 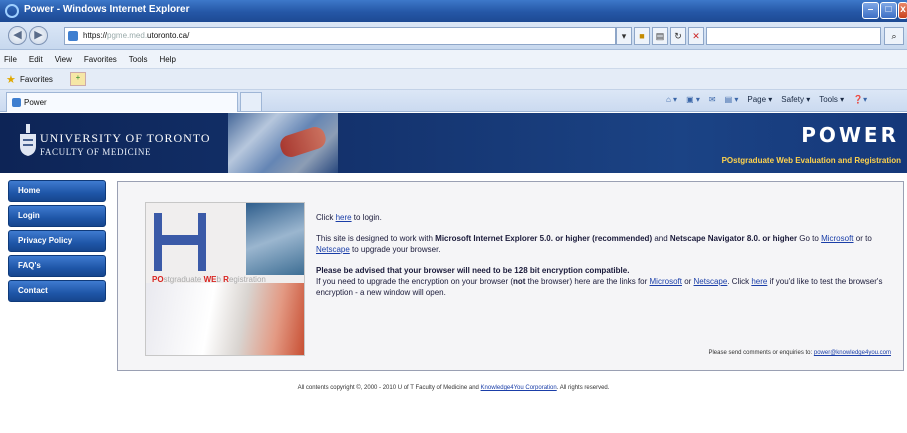 I want to click on command-bar: ⌂ ▾ ▣ ▾ ✉ ▤ ▾ Page ▾ Safety ▾ Tools ▾ ❓▾, so click(x=766, y=99).